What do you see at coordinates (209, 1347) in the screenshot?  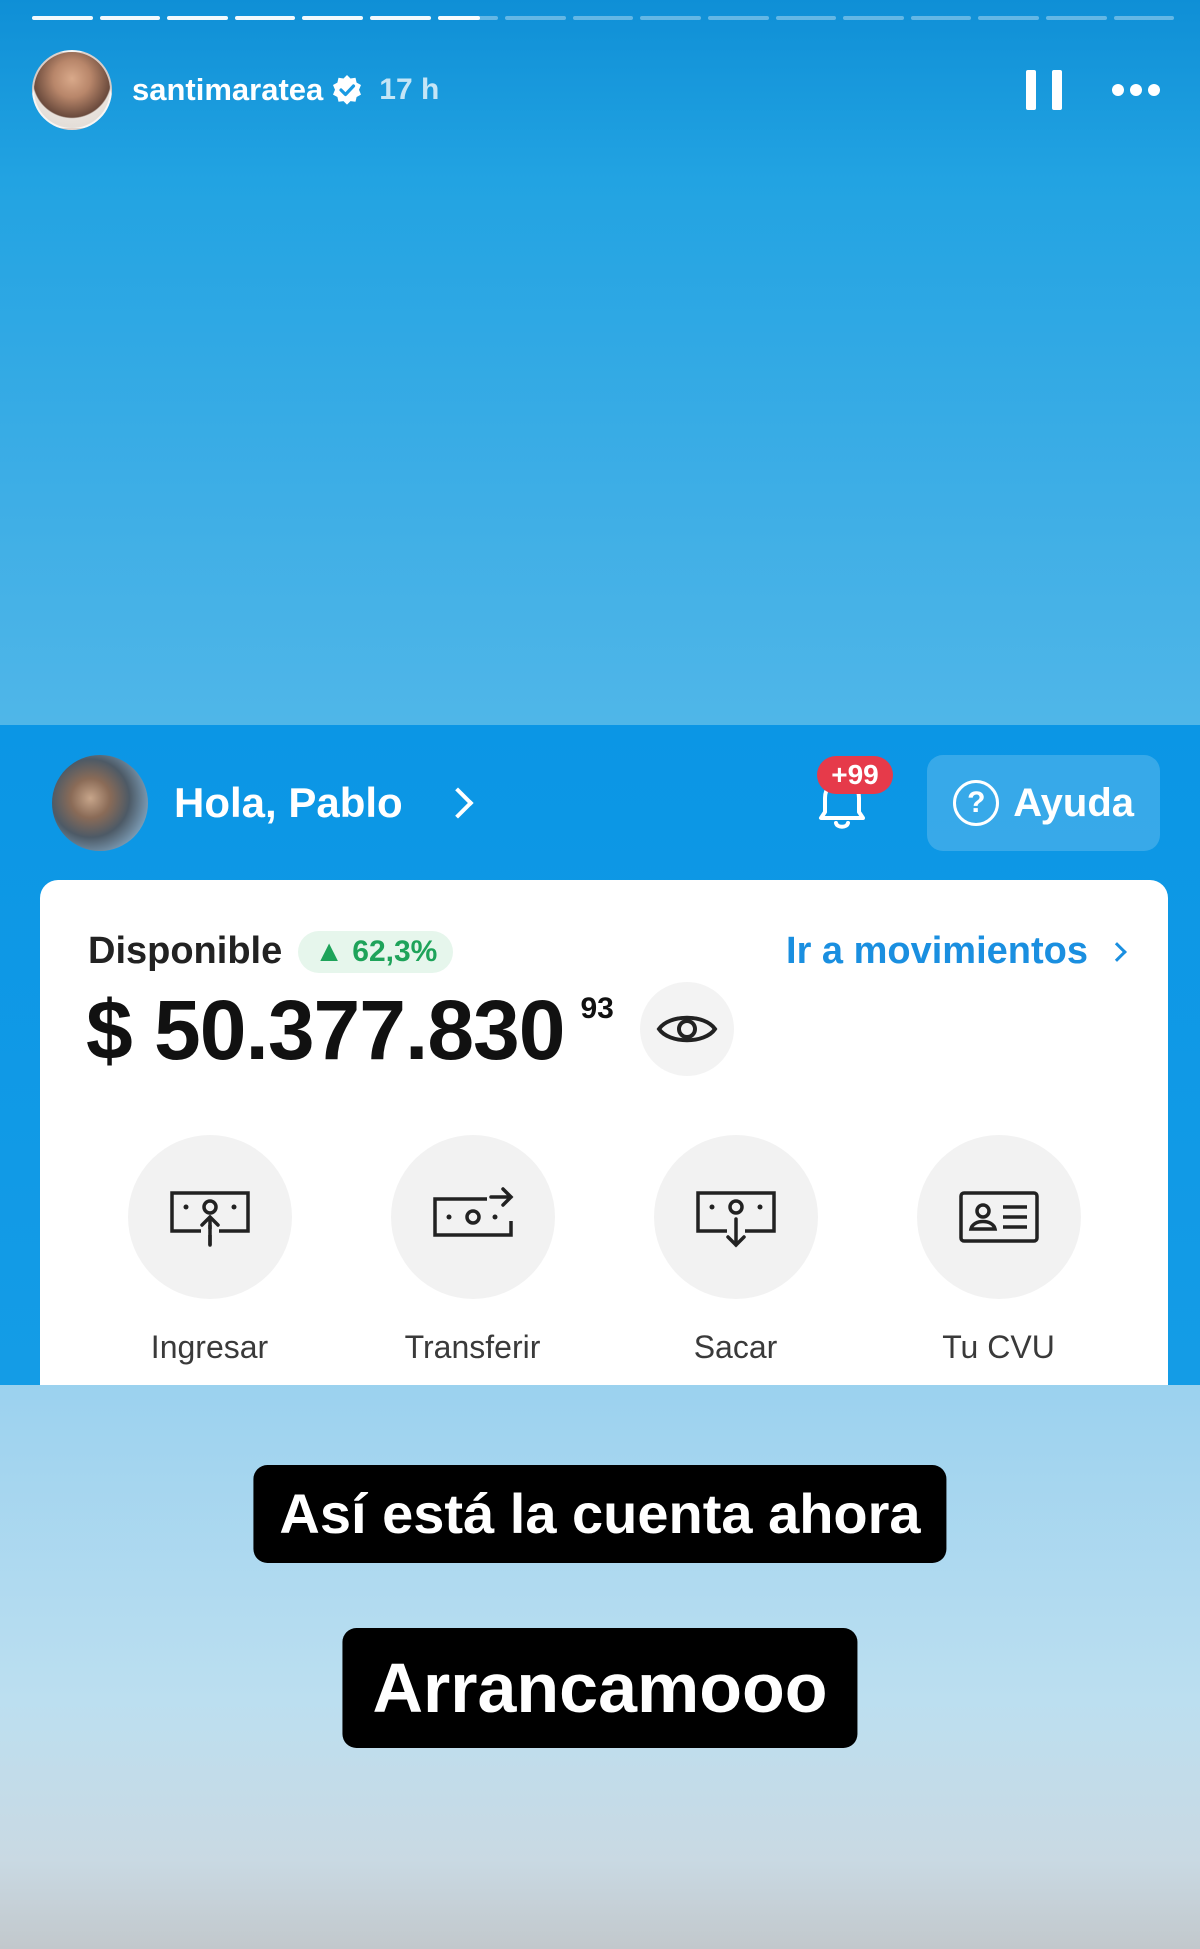 I see `action-label: Ingresar` at bounding box center [209, 1347].